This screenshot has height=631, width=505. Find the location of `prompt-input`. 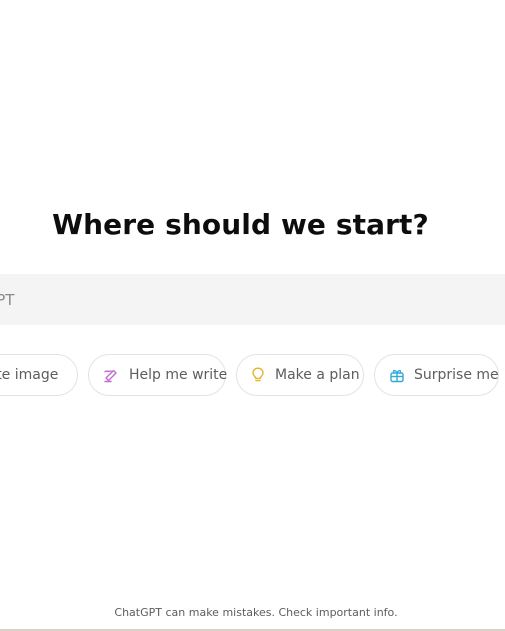

prompt-input is located at coordinates (252, 299).